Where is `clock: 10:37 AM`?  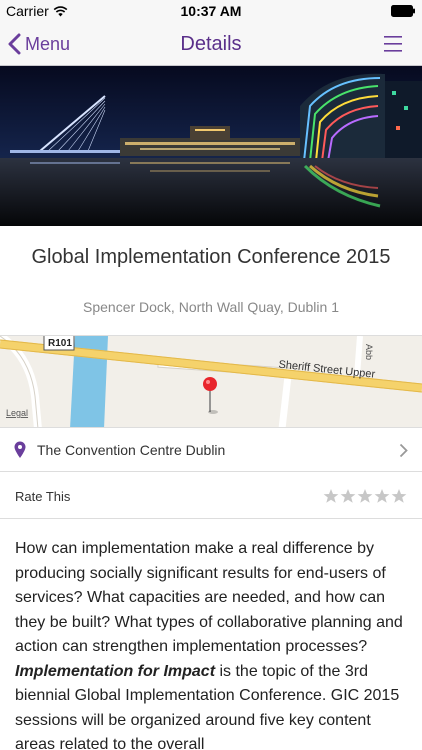
clock: 10:37 AM is located at coordinates (211, 11).